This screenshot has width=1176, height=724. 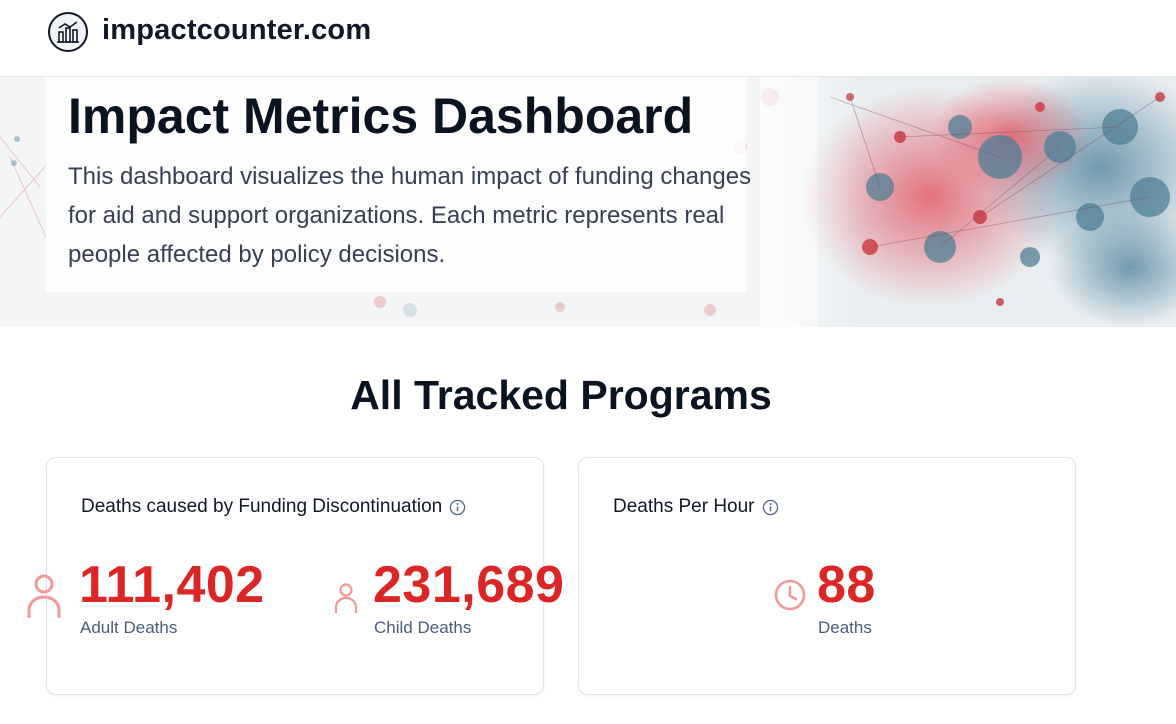 I want to click on adult-deaths-label: Adult Deaths, so click(x=129, y=627).